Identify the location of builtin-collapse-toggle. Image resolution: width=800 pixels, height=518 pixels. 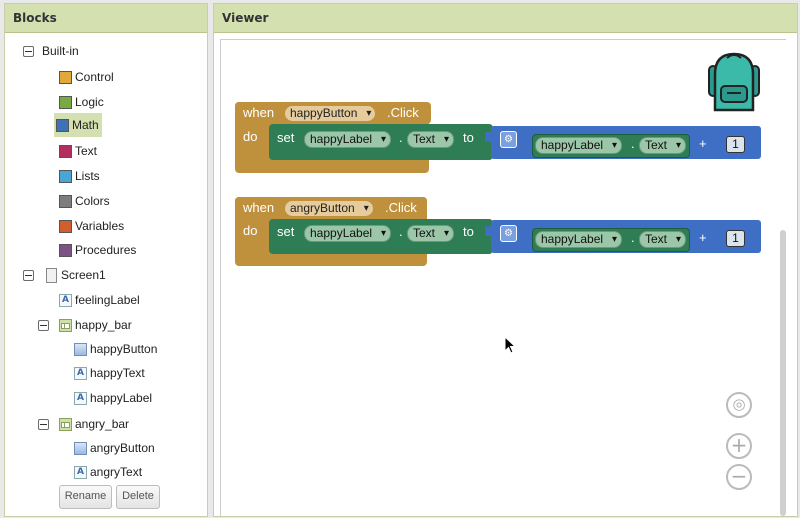
(28, 51).